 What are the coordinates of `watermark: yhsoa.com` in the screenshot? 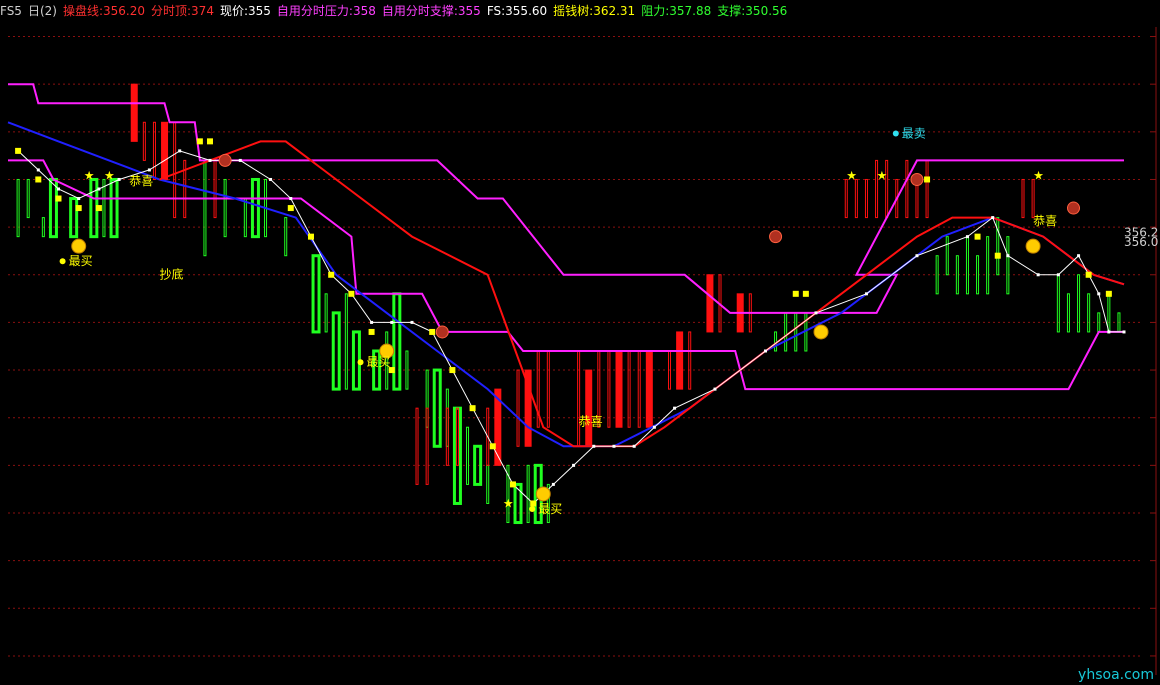 It's located at (1116, 675).